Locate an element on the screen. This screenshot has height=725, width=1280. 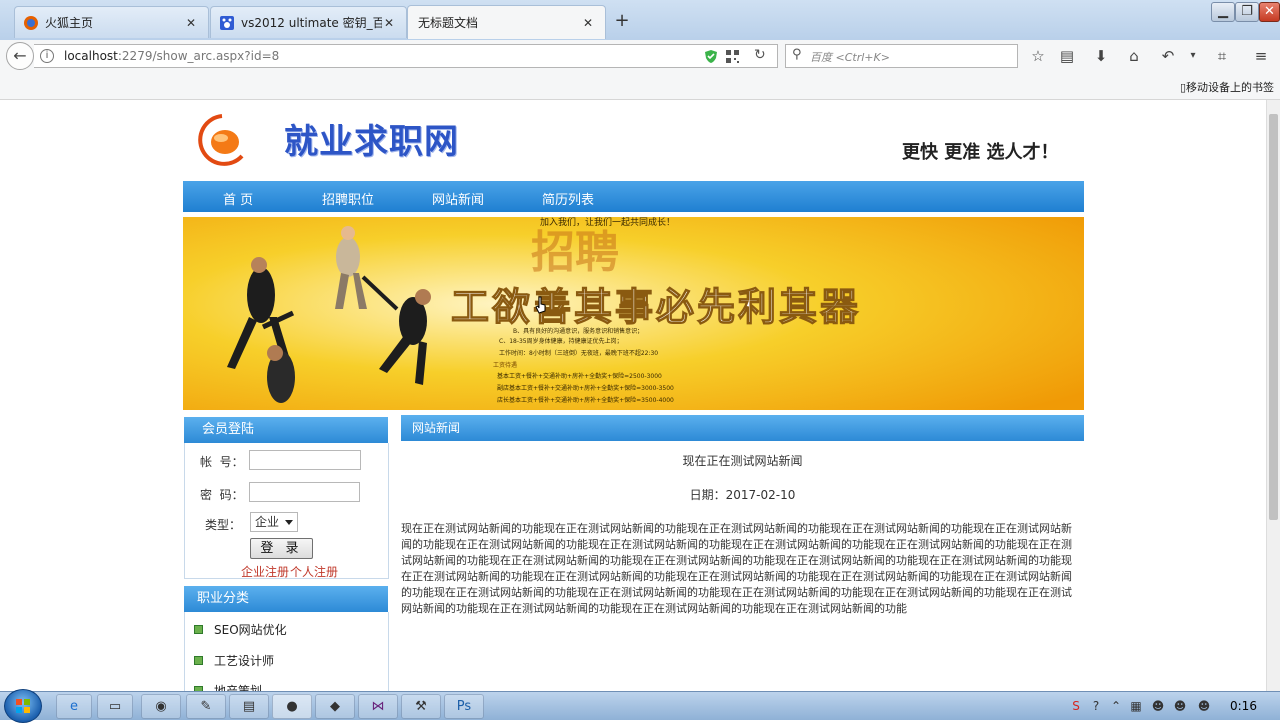
user-type-select: 企业 is located at coordinates (274, 522).